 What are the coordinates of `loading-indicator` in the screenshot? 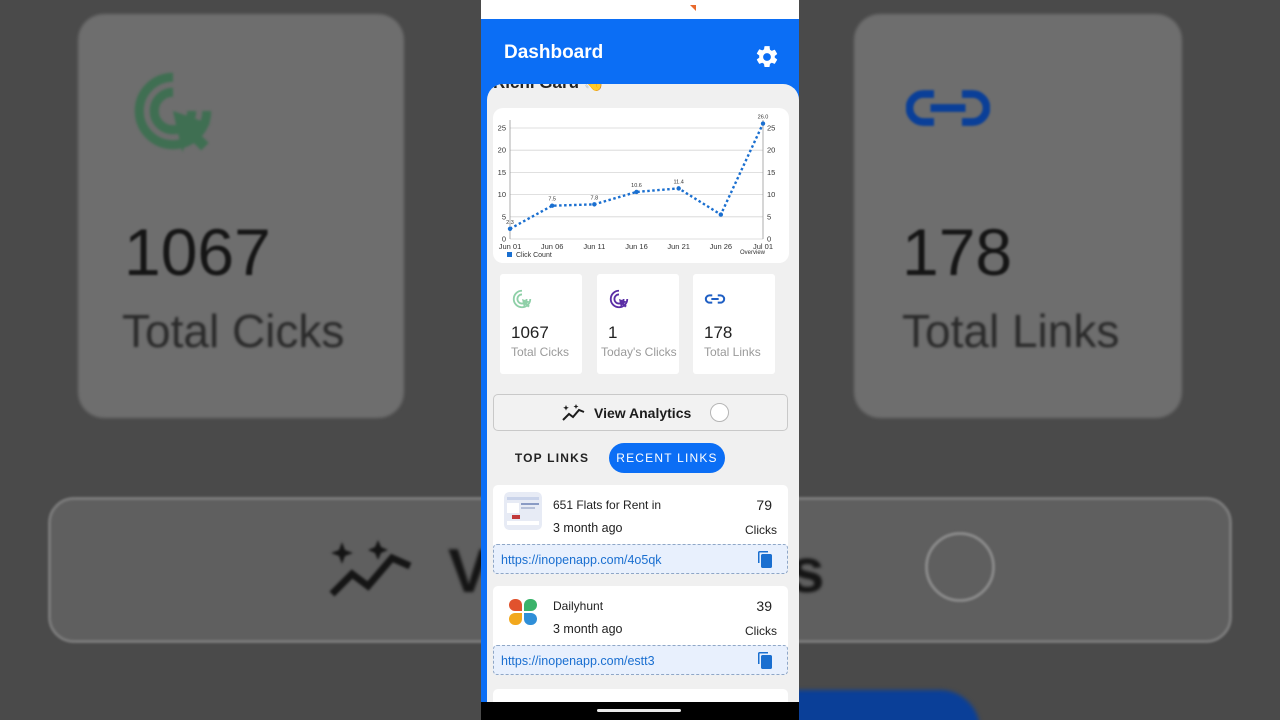 It's located at (719, 412).